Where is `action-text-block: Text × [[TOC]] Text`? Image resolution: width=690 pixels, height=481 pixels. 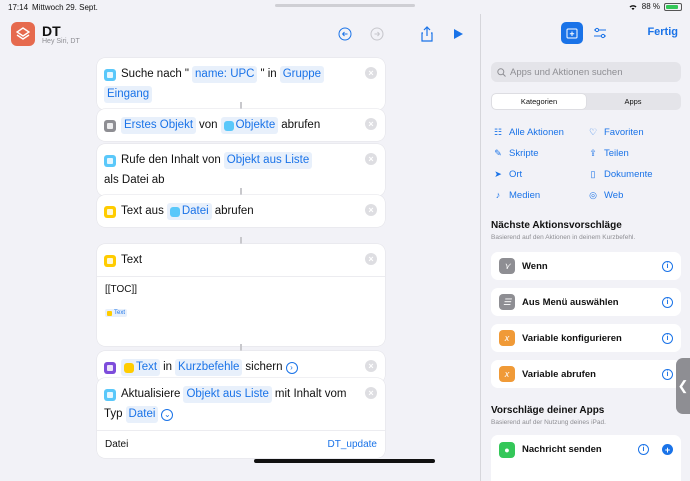
action-text-block: Text × [[TOC]] Text is located at coordinates (241, 295).